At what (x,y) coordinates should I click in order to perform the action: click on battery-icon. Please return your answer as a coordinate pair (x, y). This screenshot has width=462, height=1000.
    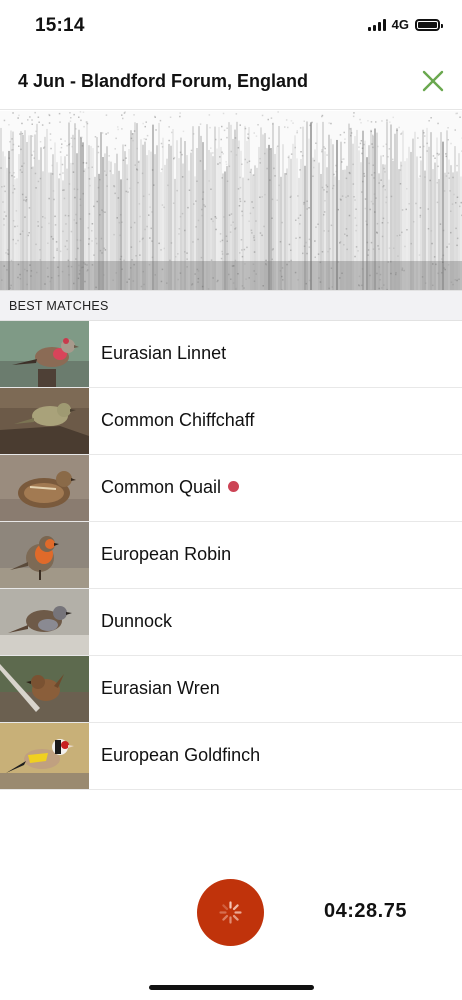
    Looking at the image, I should click on (429, 24).